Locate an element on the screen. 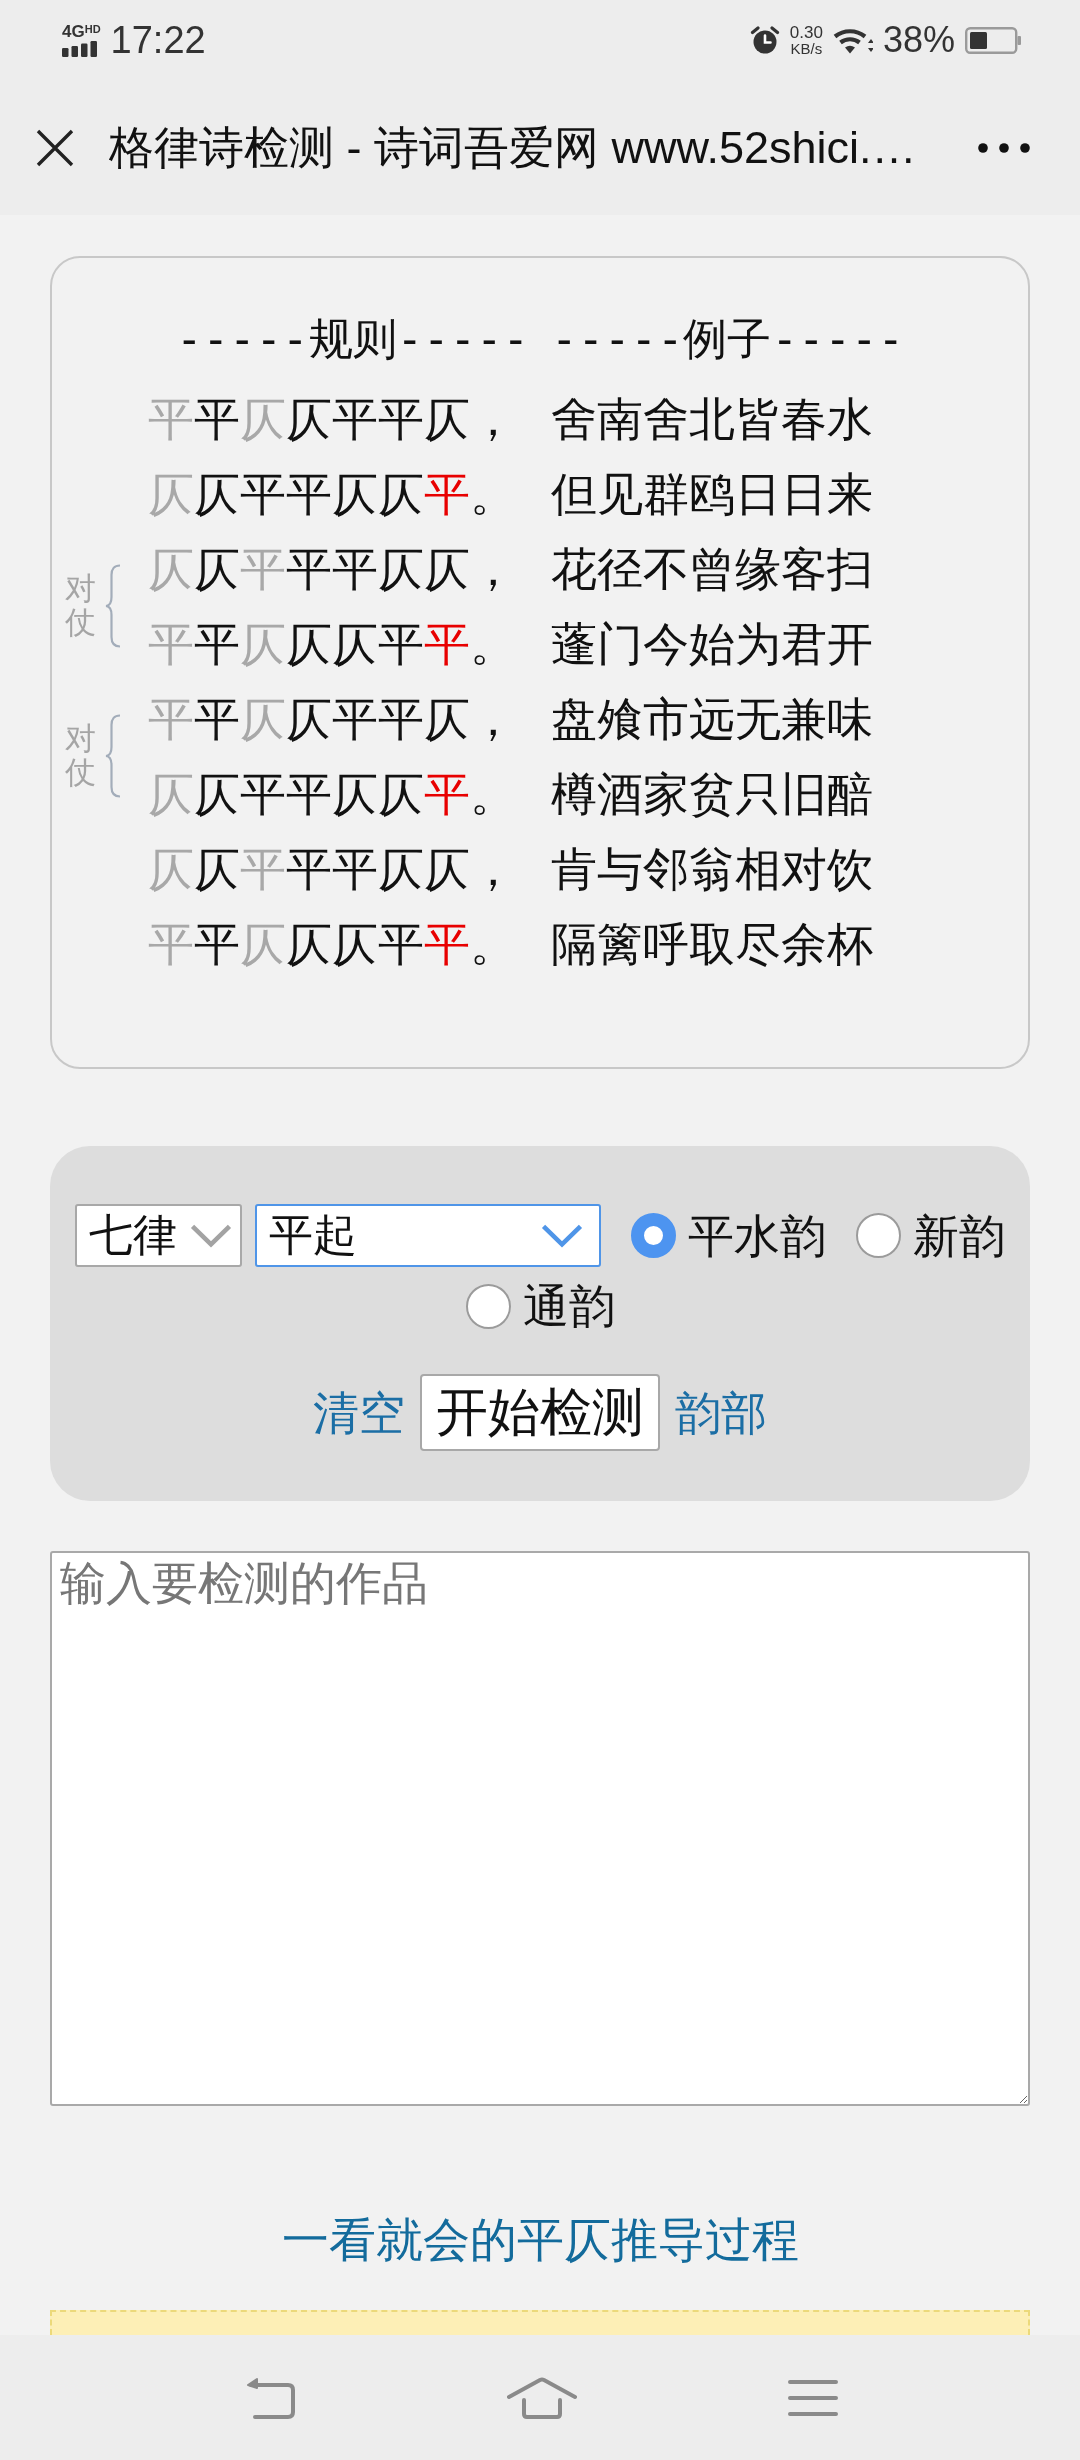 This screenshot has width=1080, height=2460. column-heading: -----规则----- is located at coordinates (352, 338).